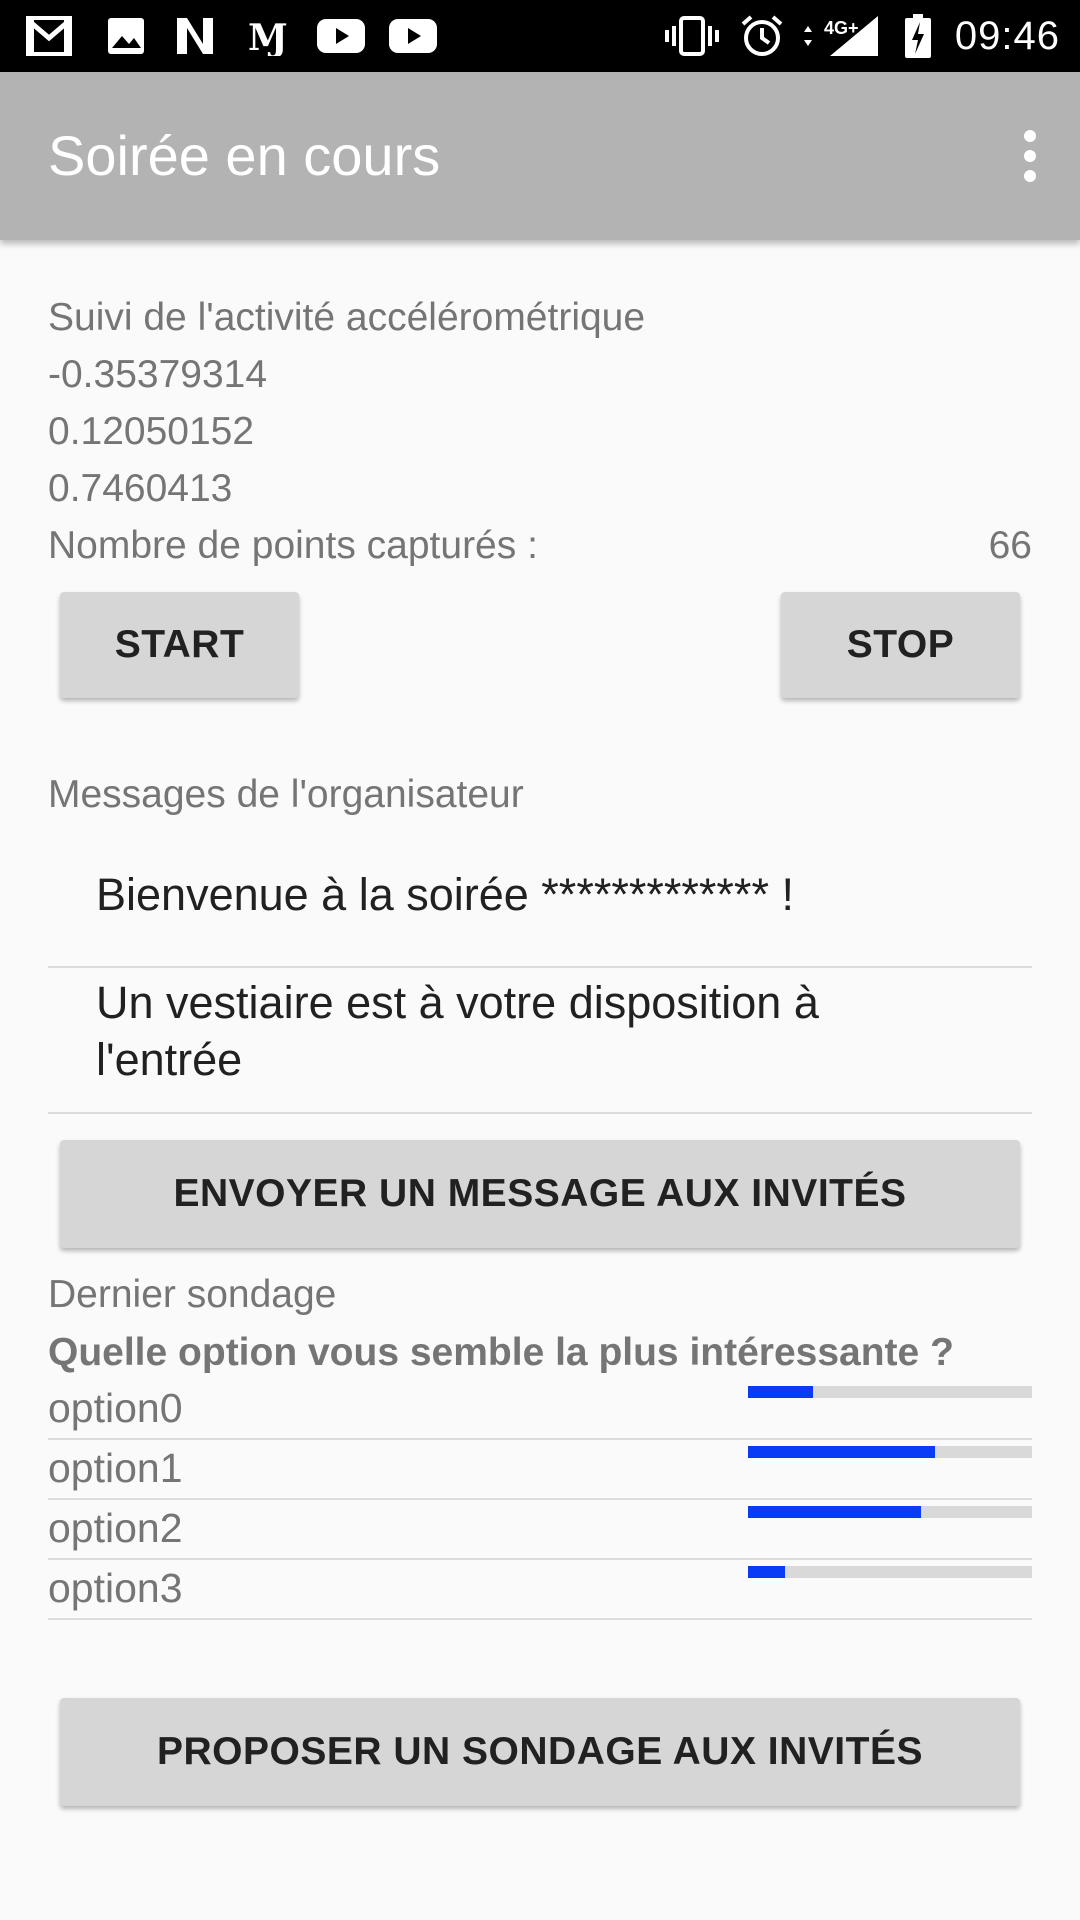  What do you see at coordinates (445, 894) in the screenshot?
I see `message-text: Bienvenue à la soirée ************* !` at bounding box center [445, 894].